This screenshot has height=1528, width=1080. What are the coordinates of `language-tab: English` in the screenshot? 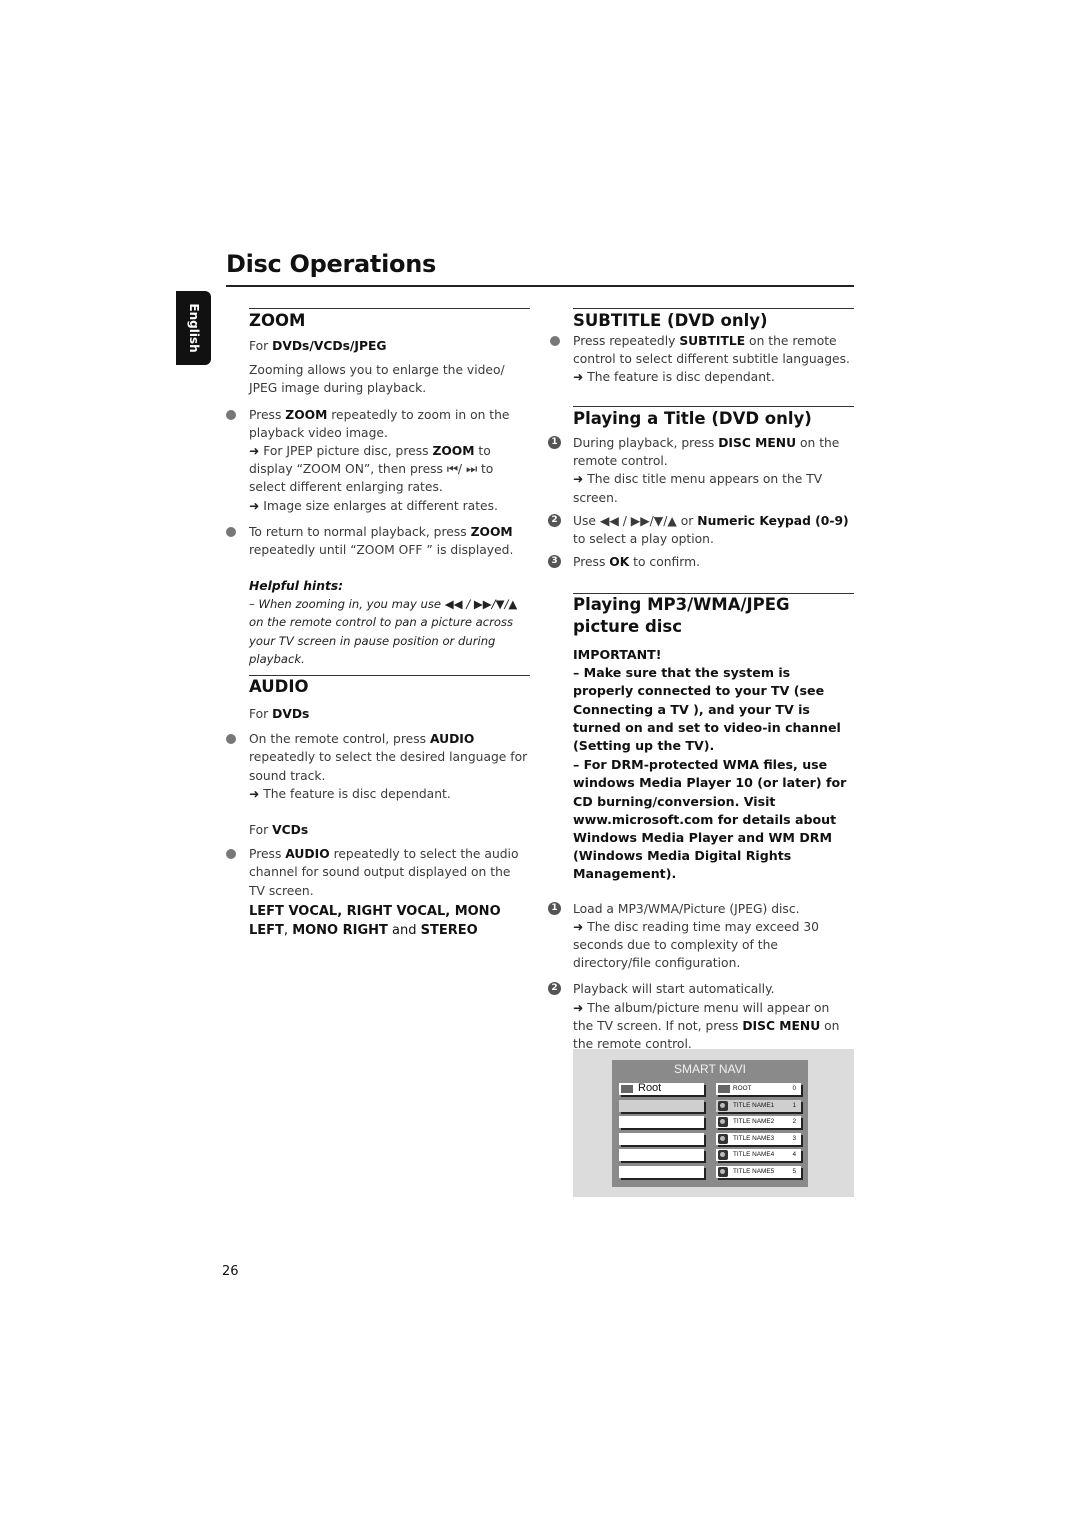 It's located at (193, 328).